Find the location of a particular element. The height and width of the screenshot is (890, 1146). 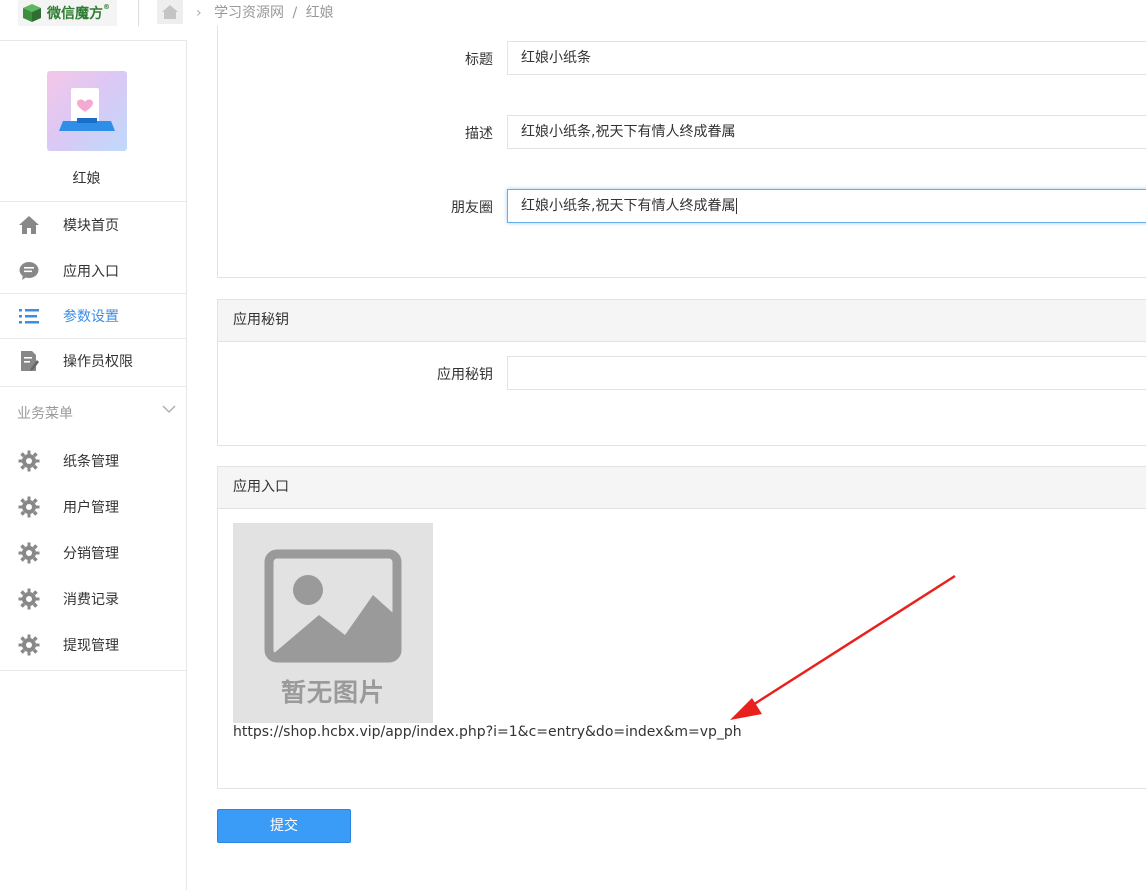

sidebar-item-module-home: 模块首页 is located at coordinates (93, 224).